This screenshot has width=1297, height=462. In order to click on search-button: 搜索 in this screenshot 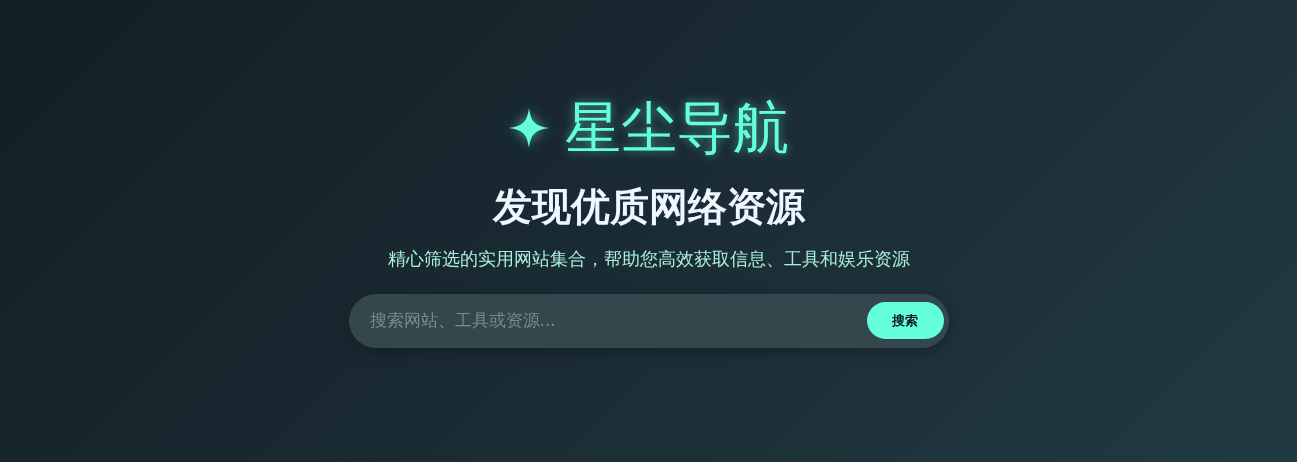, I will do `click(905, 321)`.